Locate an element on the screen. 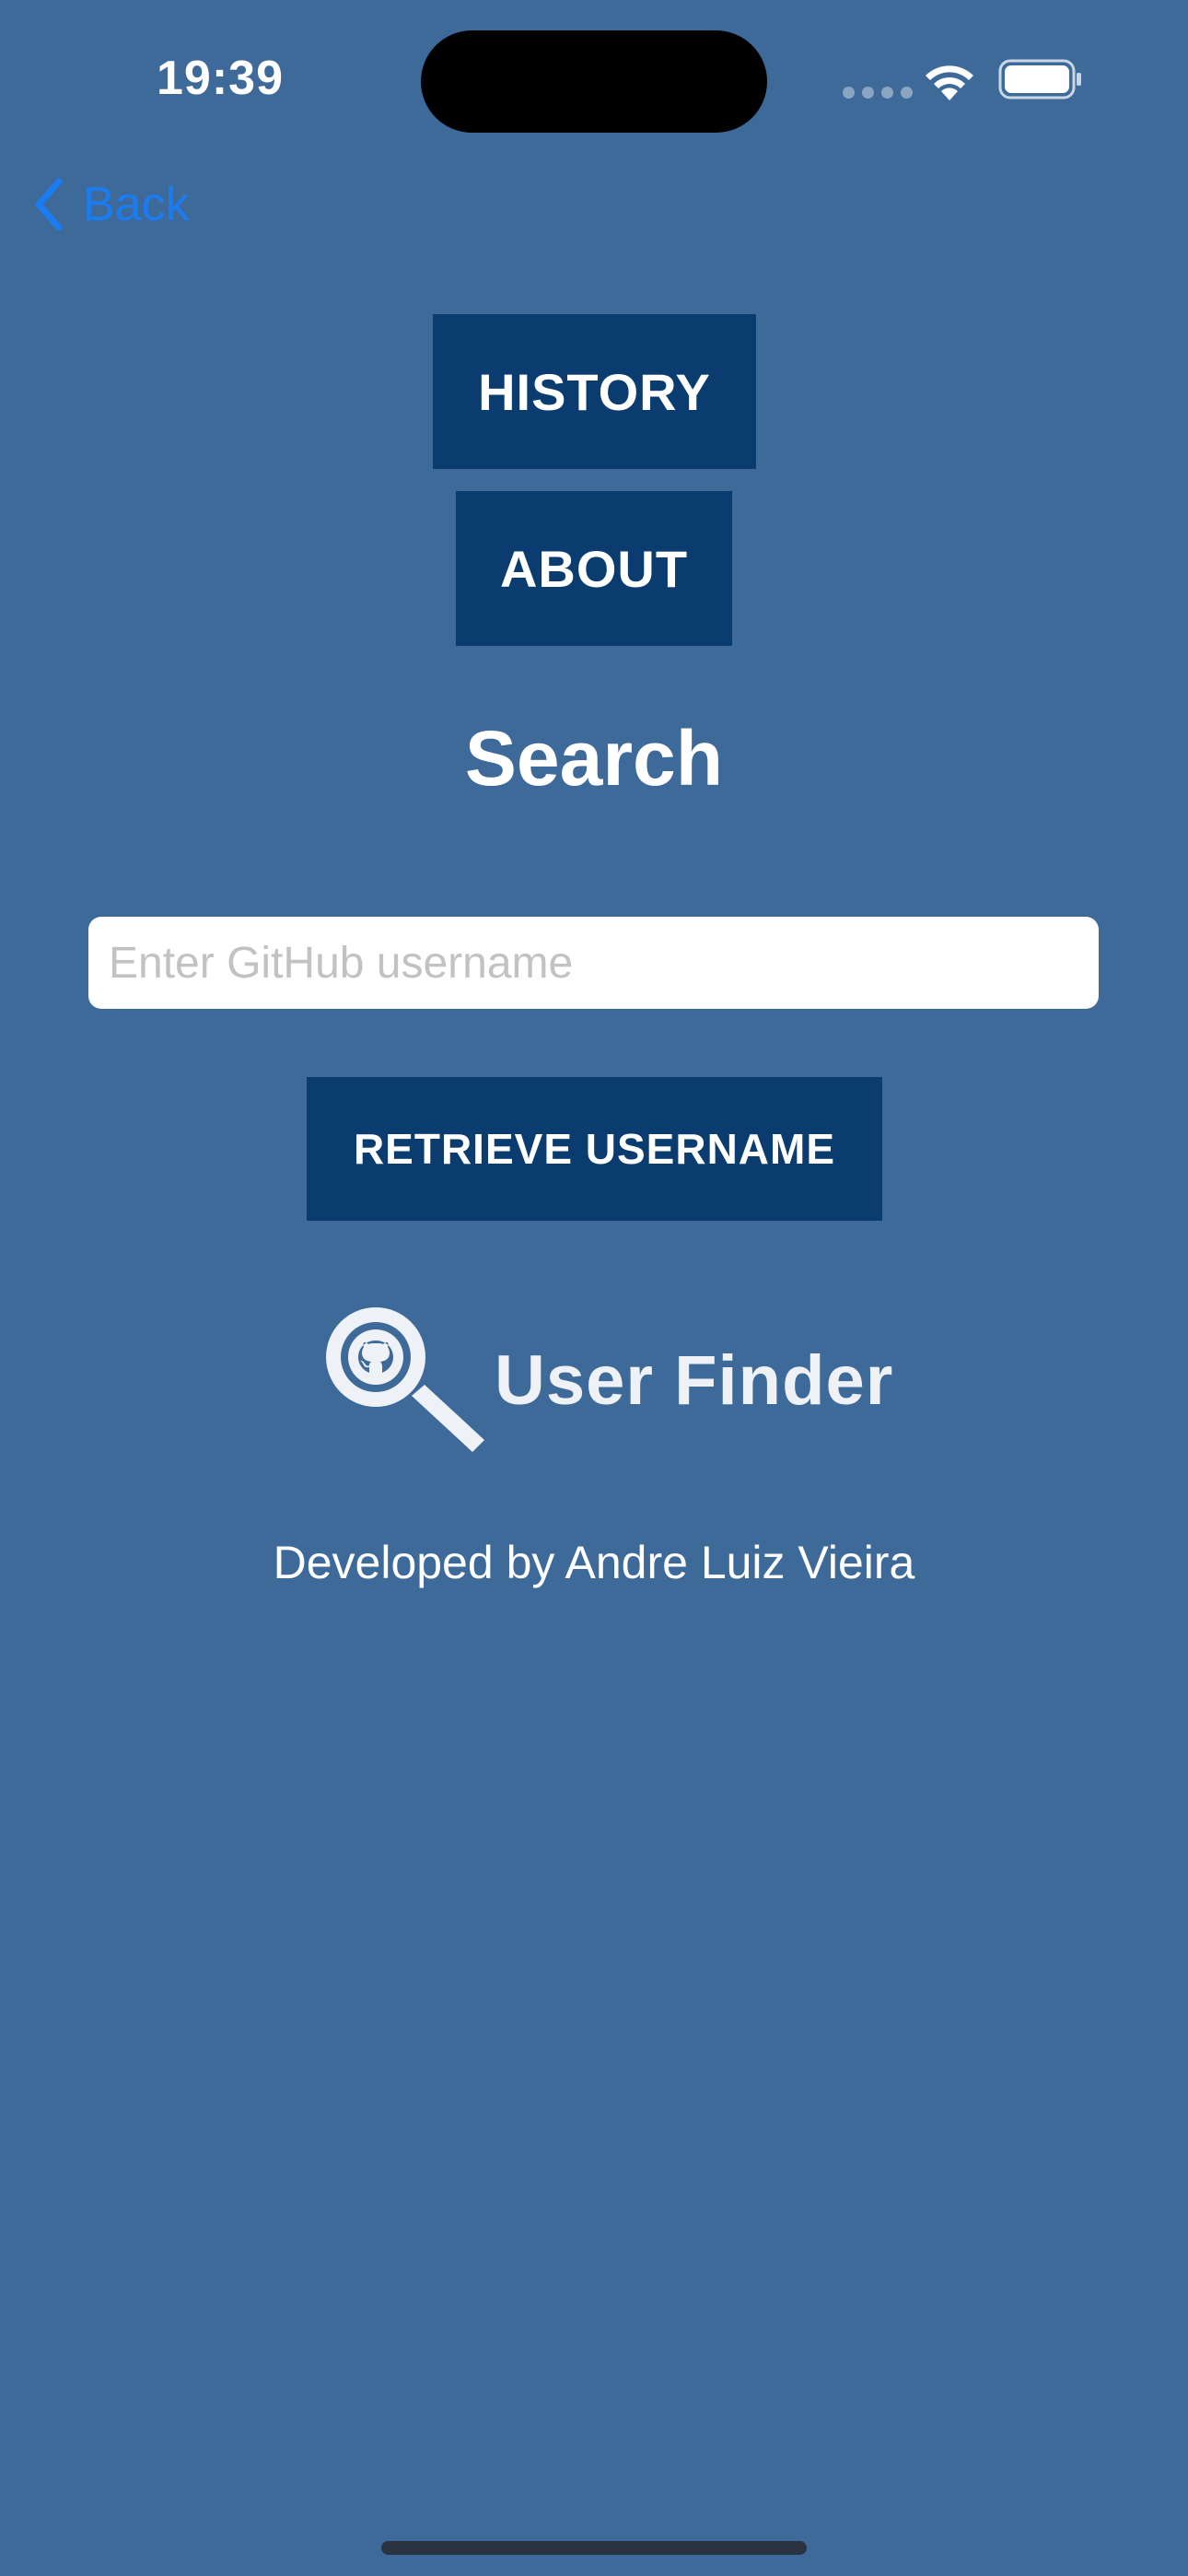 This screenshot has height=2576, width=1188. cellular-signal-icon is located at coordinates (878, 93).